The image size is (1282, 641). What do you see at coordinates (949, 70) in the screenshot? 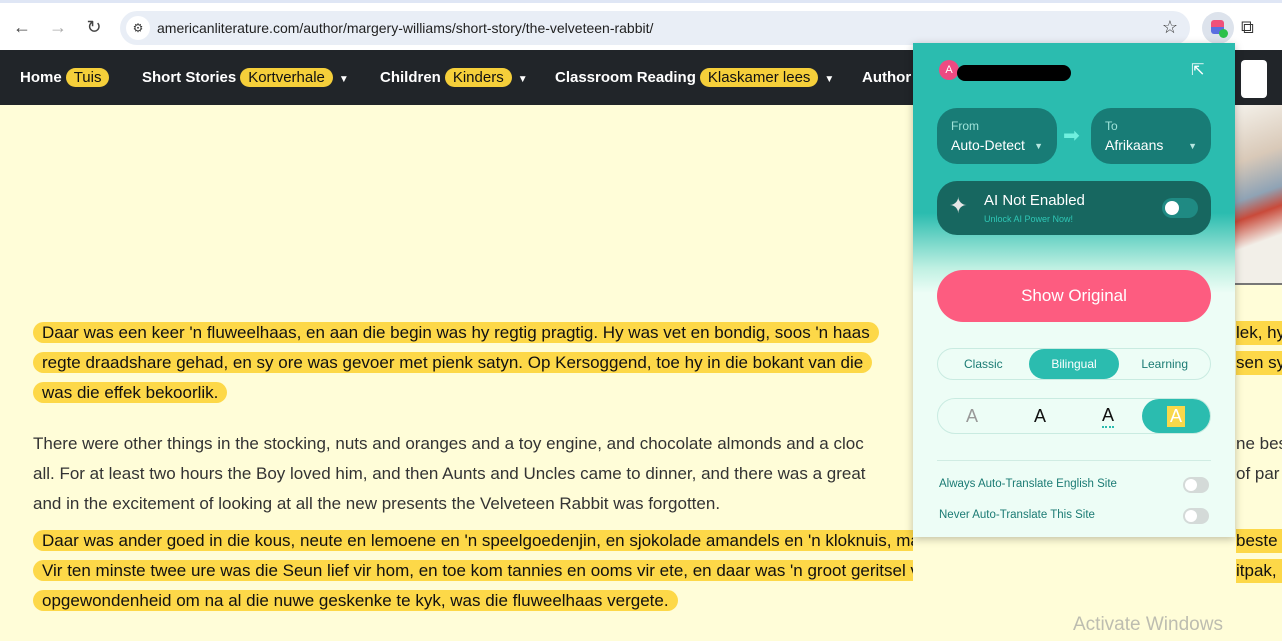
I see `avatar: A` at bounding box center [949, 70].